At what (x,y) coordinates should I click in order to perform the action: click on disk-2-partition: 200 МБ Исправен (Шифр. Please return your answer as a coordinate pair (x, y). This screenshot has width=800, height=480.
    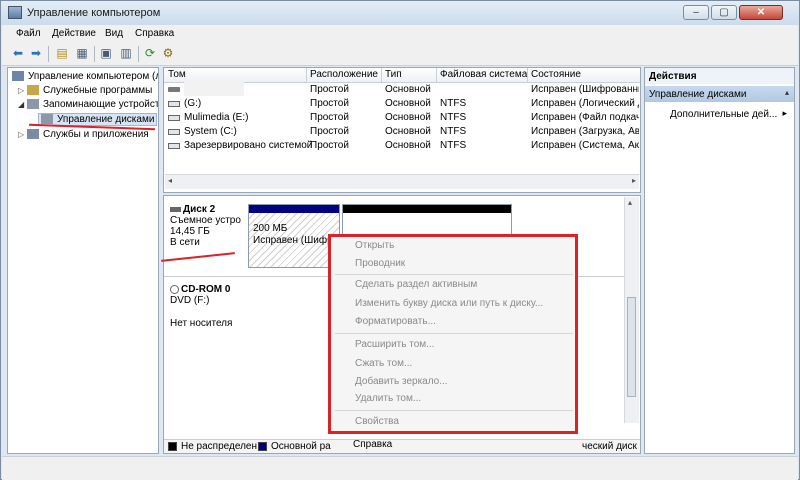
    Looking at the image, I should click on (294, 236).